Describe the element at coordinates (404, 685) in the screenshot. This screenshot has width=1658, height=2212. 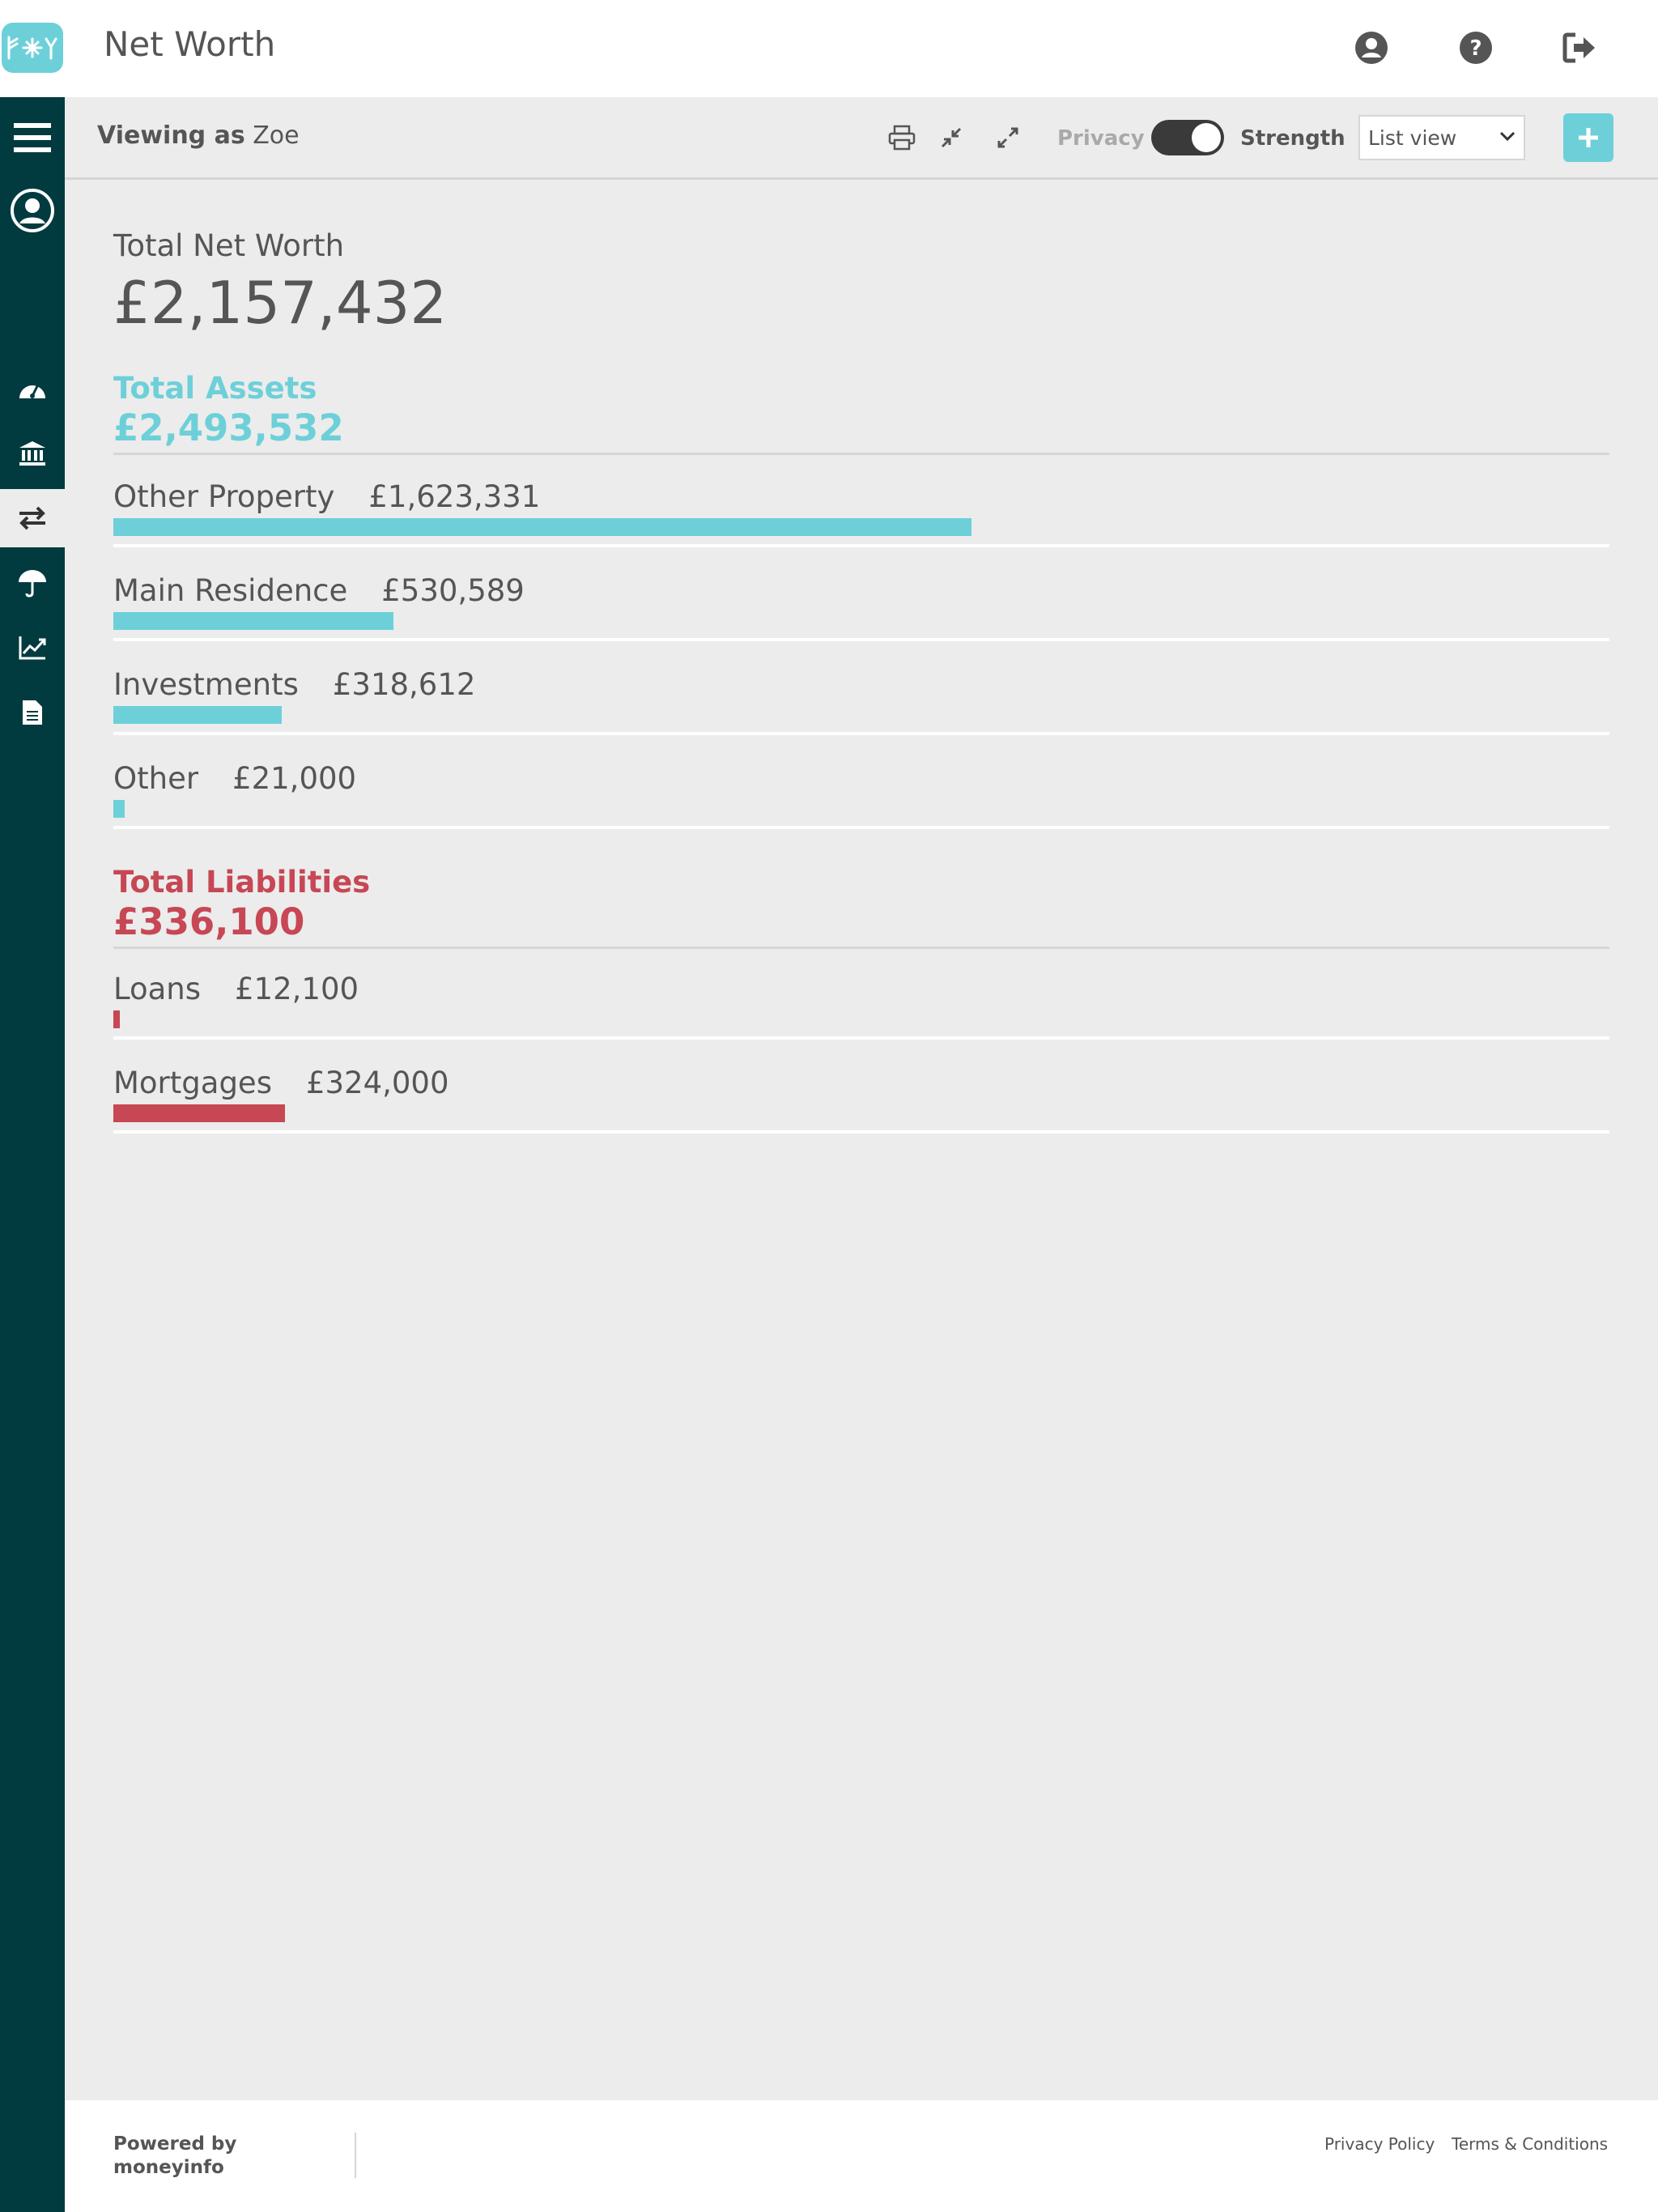
I see `row-amount: £318,612` at that location.